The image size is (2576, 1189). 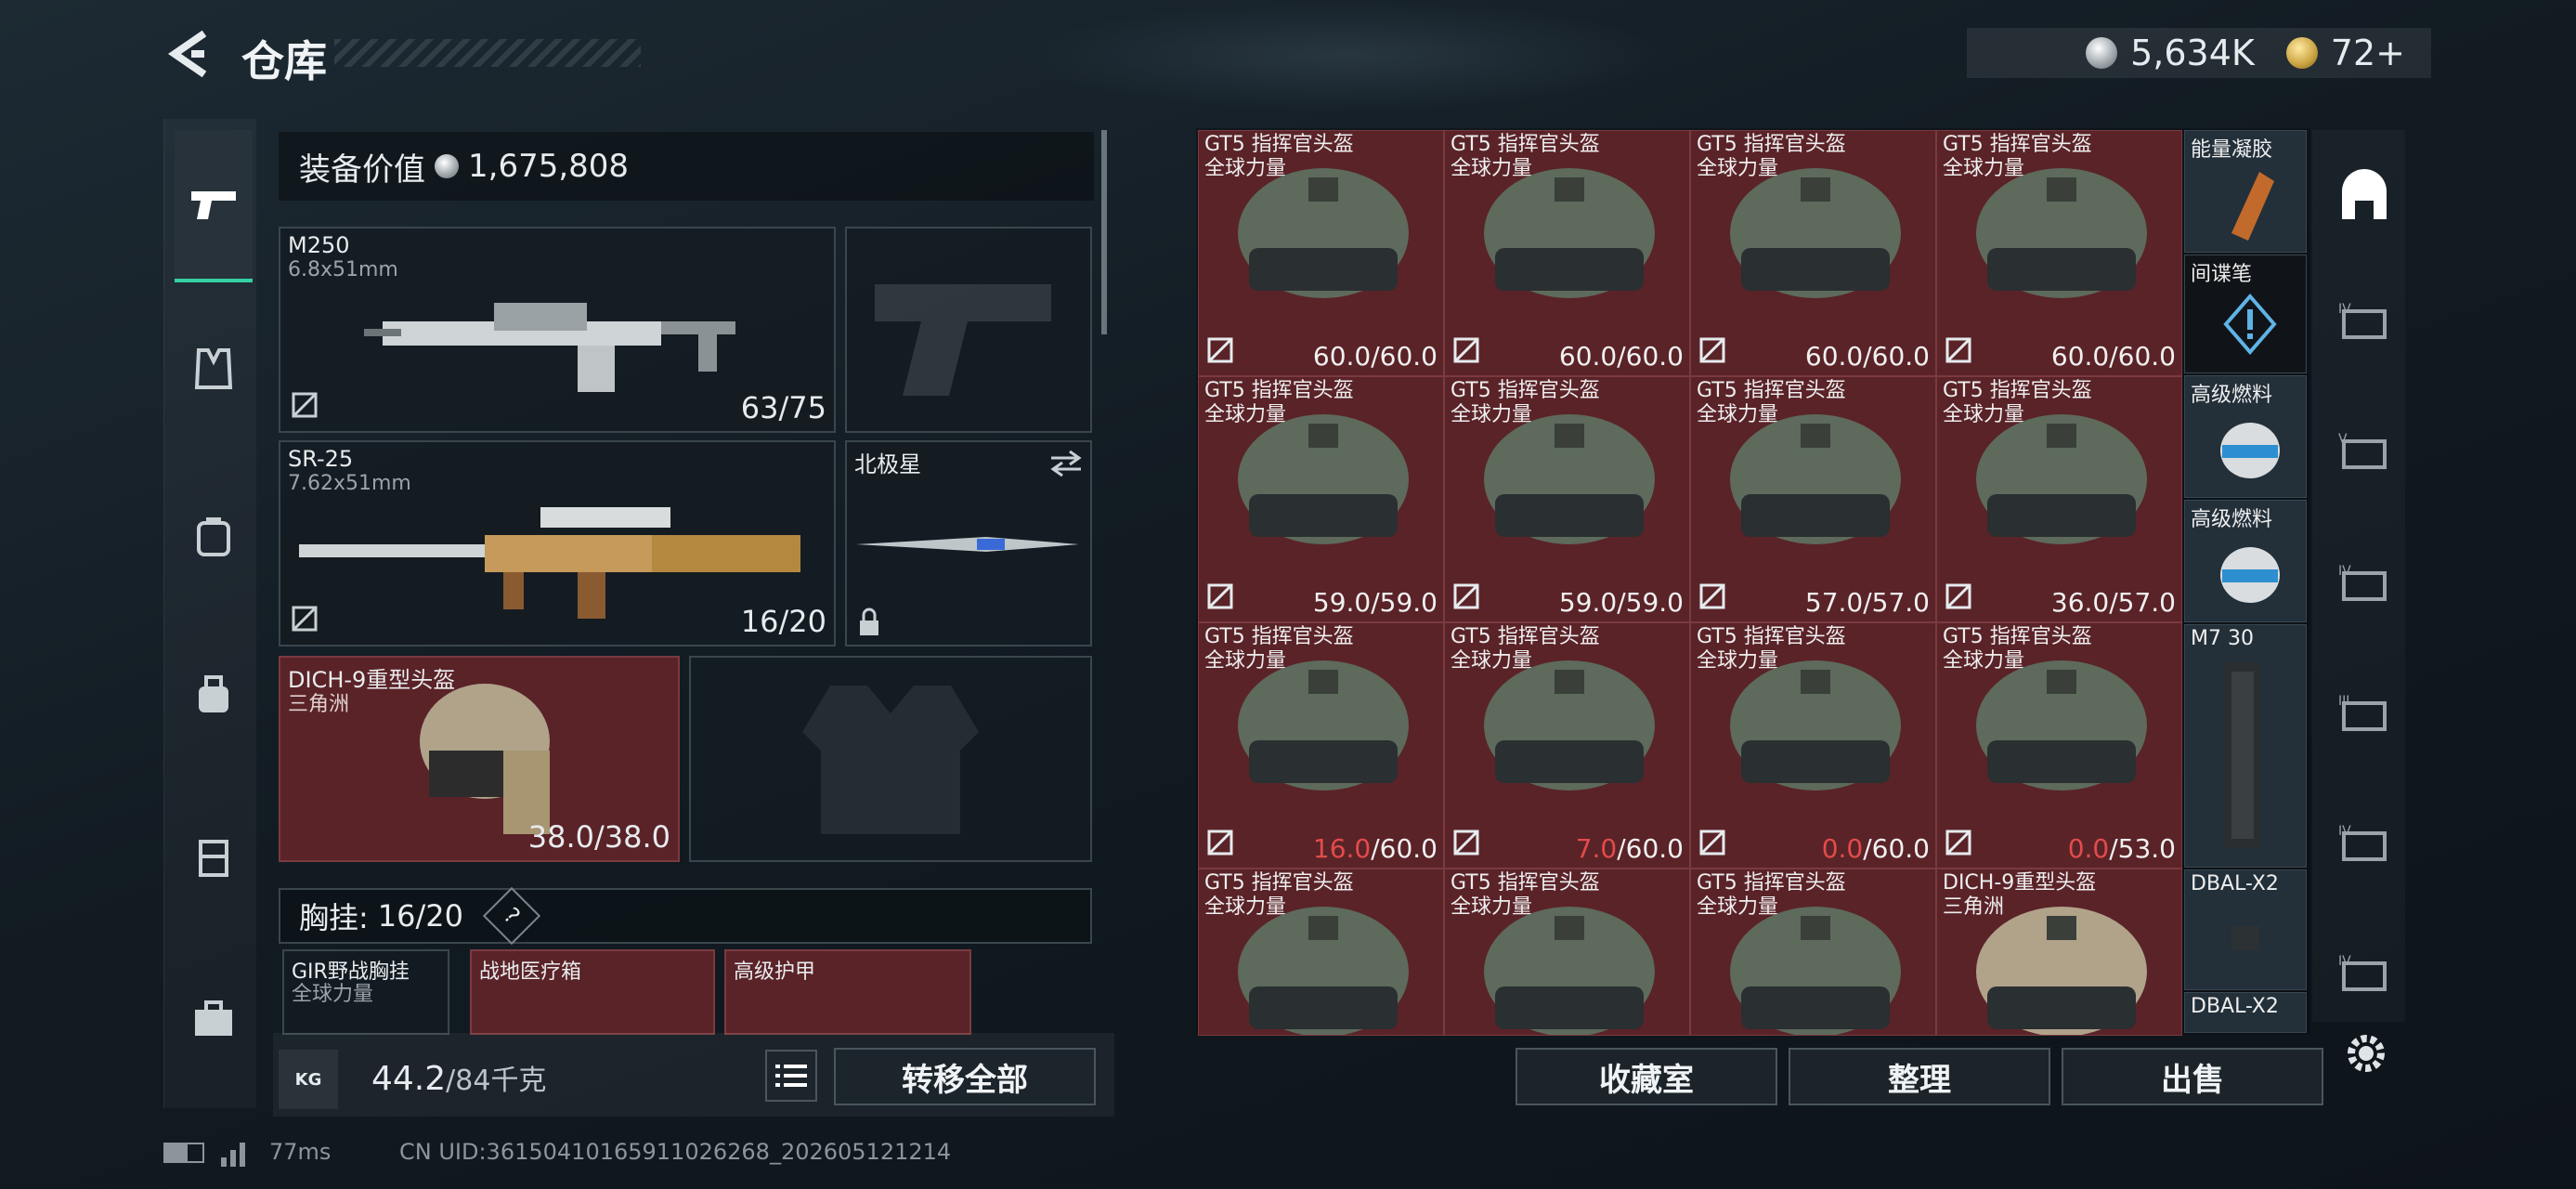 I want to click on pistol-icon, so click(x=213, y=205).